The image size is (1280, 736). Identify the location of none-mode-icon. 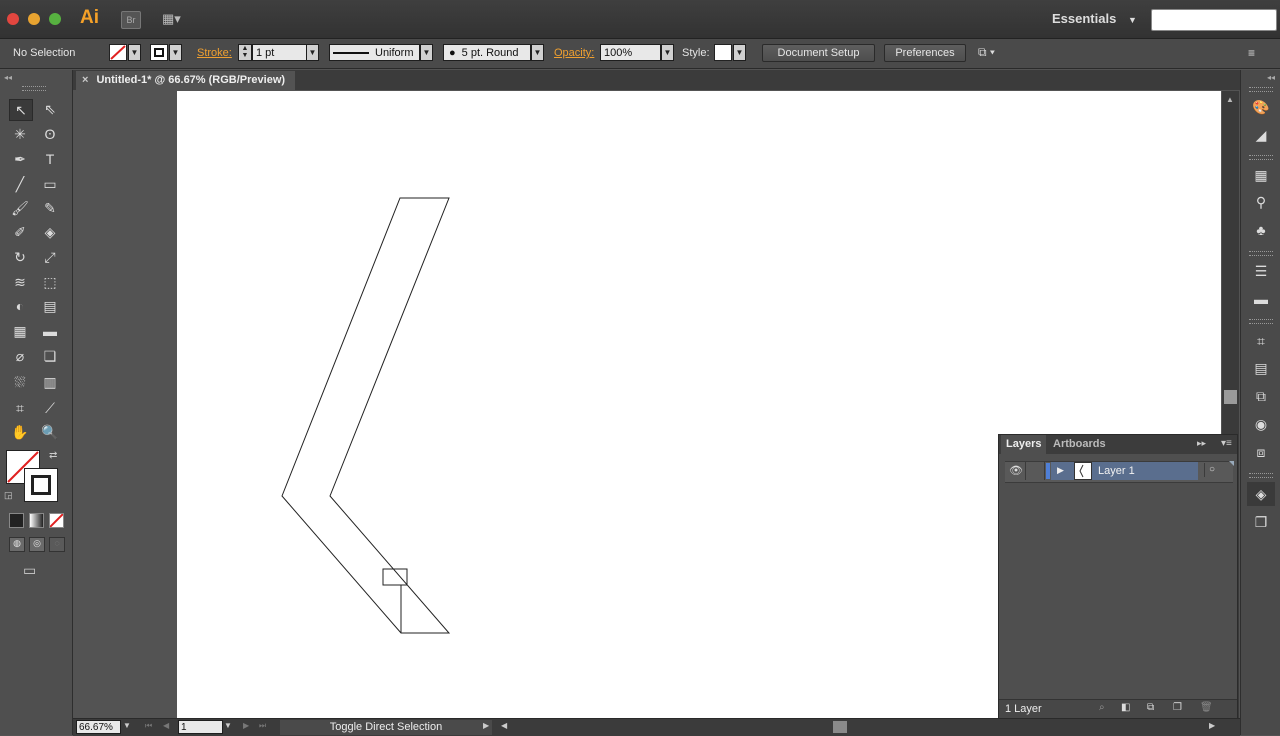
(56, 520).